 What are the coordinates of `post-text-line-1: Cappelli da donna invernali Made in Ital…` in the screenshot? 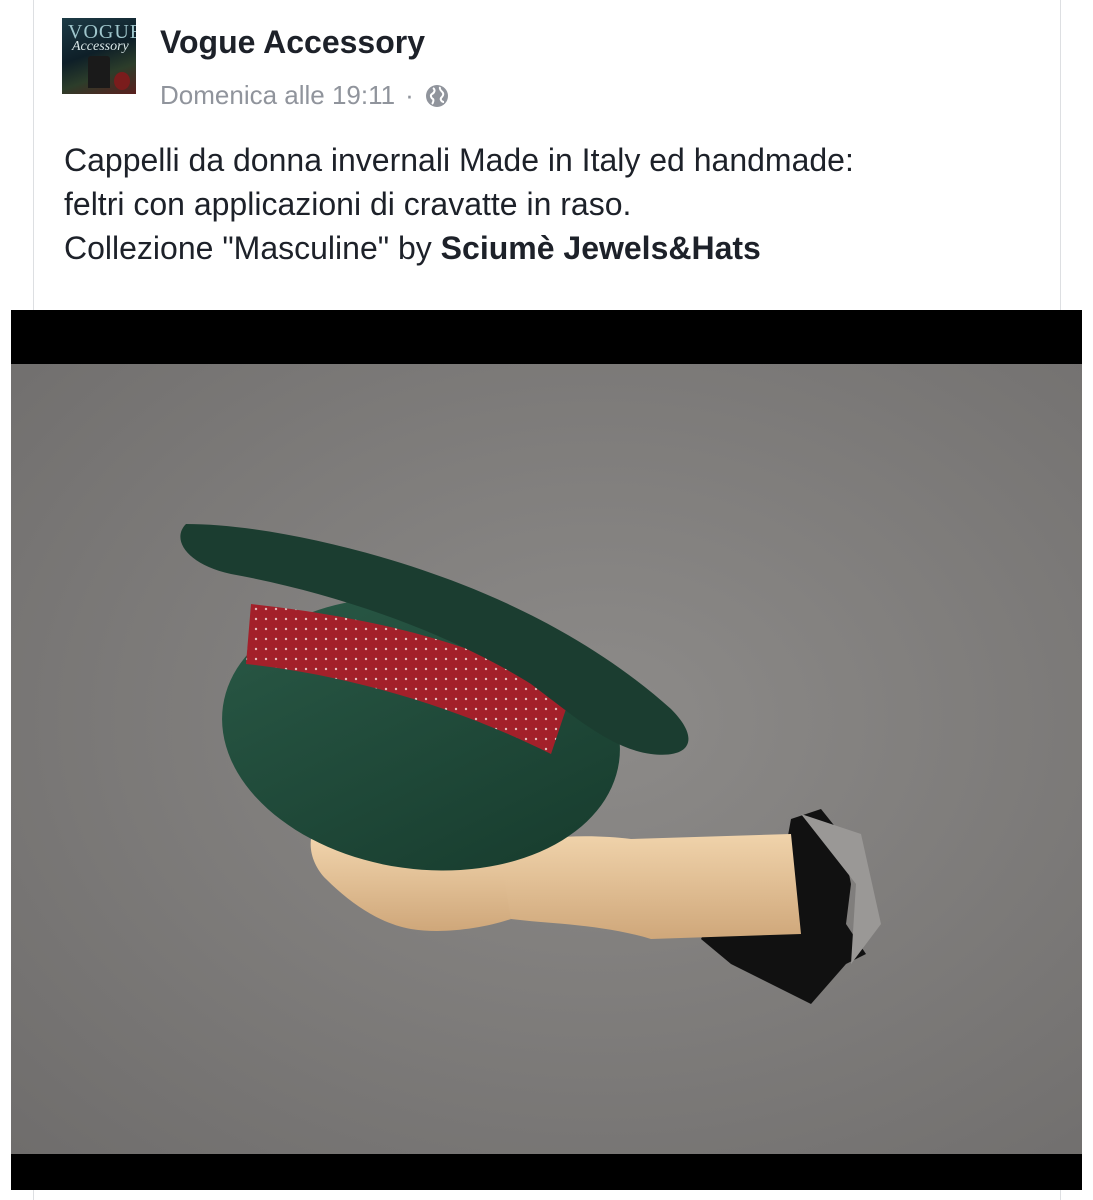 It's located at (459, 160).